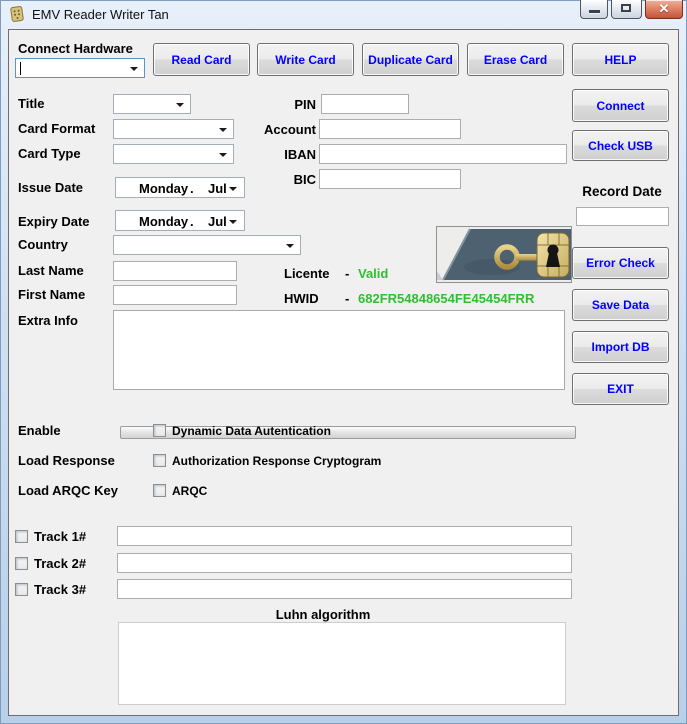 This screenshot has height=724, width=687. I want to click on bic-label: BIC, so click(304, 179).